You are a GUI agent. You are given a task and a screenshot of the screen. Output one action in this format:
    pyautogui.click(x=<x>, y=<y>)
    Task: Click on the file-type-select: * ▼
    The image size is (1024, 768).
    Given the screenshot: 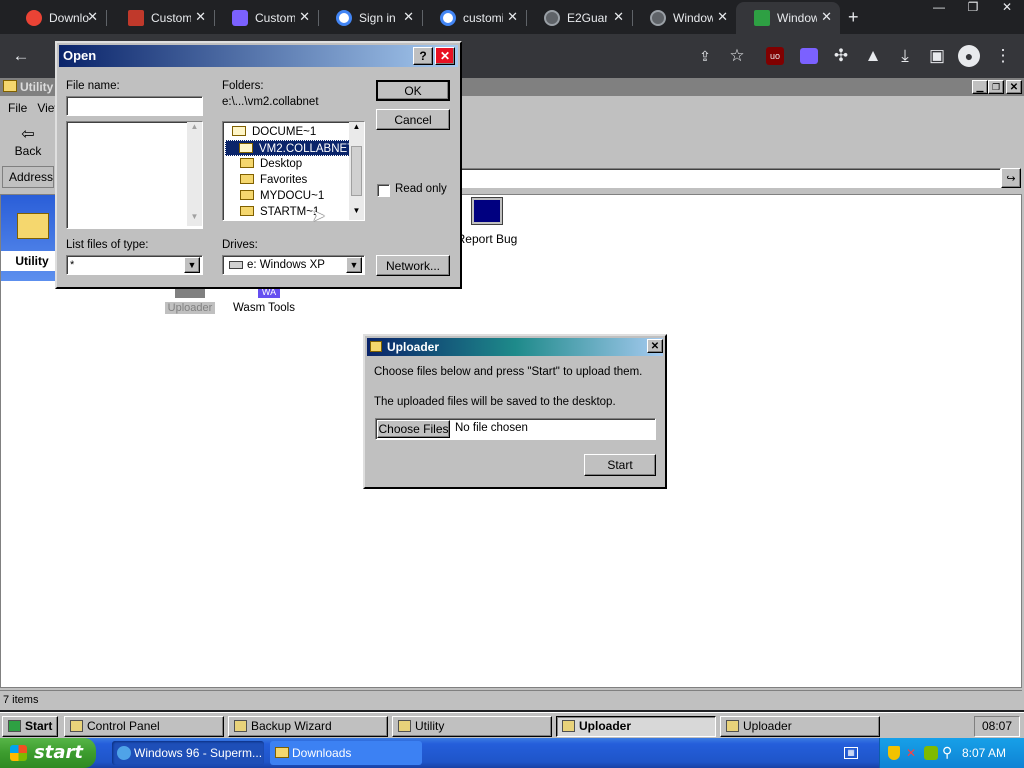 What is the action you would take?
    pyautogui.click(x=134, y=265)
    